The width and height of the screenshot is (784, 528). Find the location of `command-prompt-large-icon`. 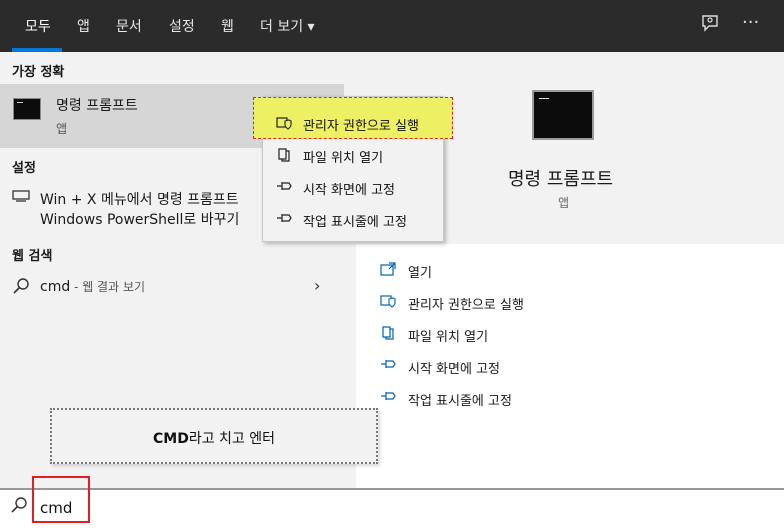

command-prompt-large-icon is located at coordinates (563, 115).